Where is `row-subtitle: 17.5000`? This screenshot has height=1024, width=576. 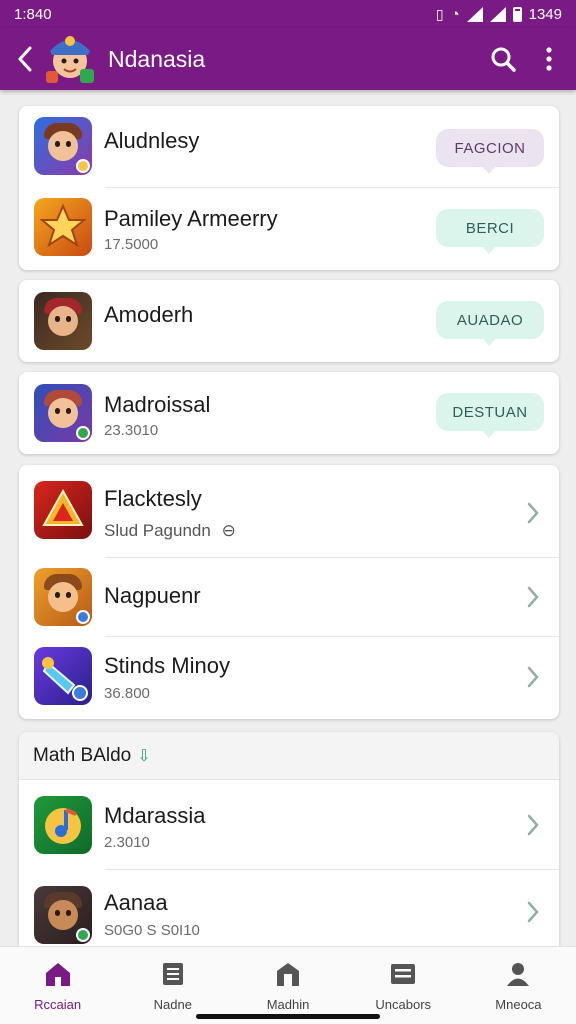 row-subtitle: 17.5000 is located at coordinates (131, 244).